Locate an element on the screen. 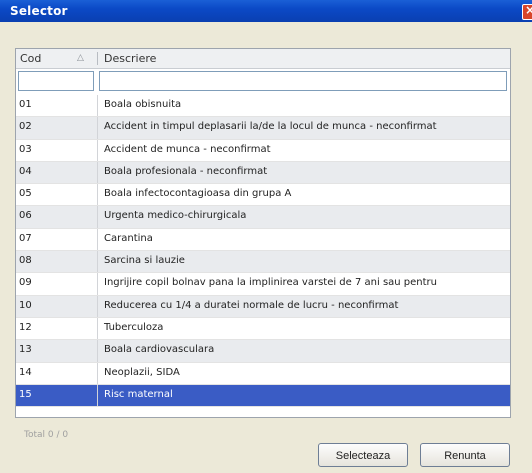 The width and height of the screenshot is (532, 473). cell-descriere: Boala profesionala - neconfirmat is located at coordinates (186, 171).